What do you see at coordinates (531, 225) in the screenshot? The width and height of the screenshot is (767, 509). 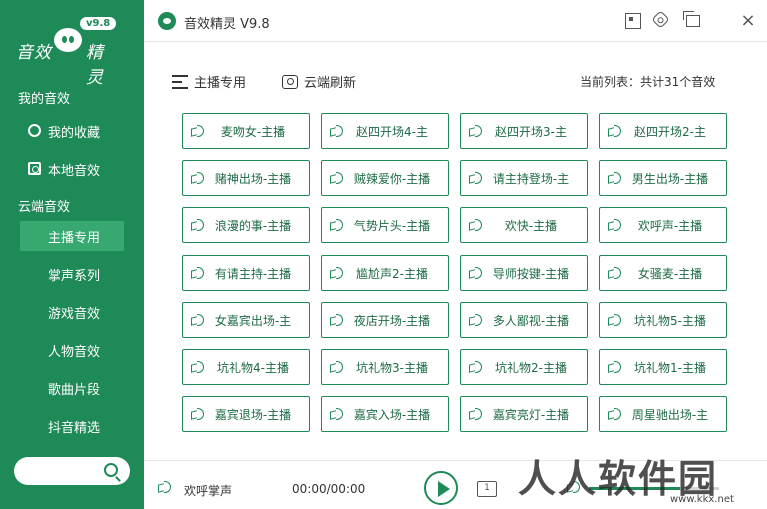 I see `sound-button-label: 欢快-主播` at bounding box center [531, 225].